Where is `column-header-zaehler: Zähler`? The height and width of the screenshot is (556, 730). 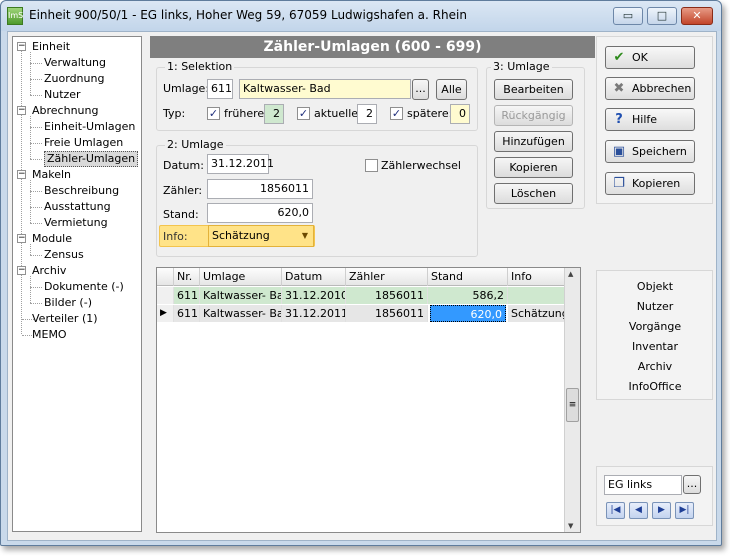 column-header-zaehler: Zähler is located at coordinates (387, 277).